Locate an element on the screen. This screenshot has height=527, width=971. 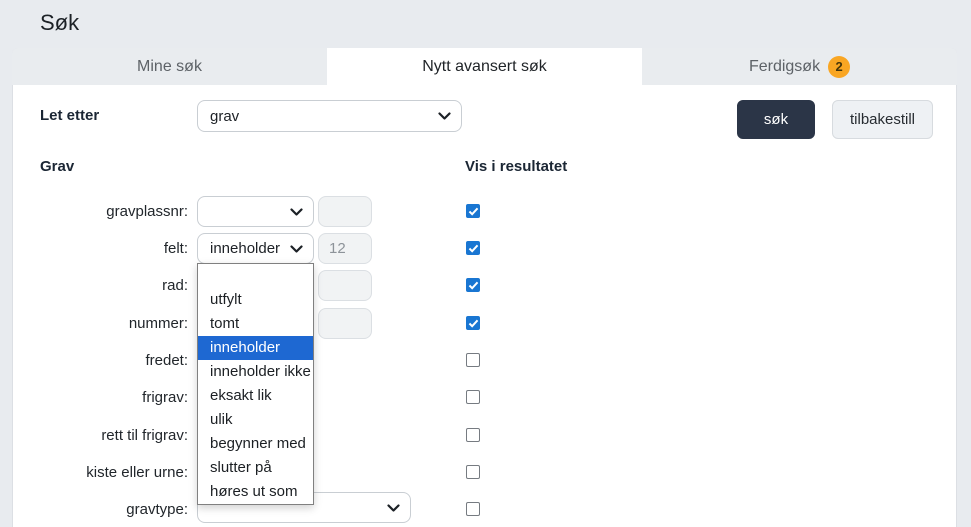
dropdown-option-ulik: ulik is located at coordinates (255, 420).